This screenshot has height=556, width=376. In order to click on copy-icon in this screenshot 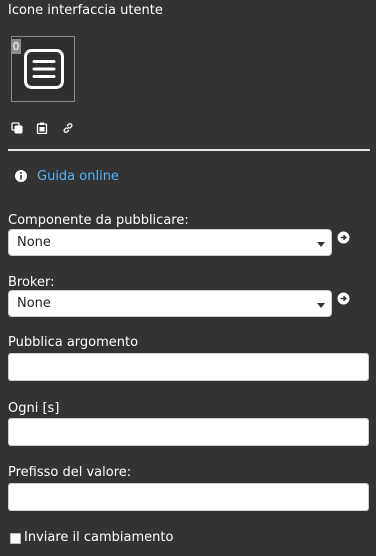, I will do `click(17, 128)`.